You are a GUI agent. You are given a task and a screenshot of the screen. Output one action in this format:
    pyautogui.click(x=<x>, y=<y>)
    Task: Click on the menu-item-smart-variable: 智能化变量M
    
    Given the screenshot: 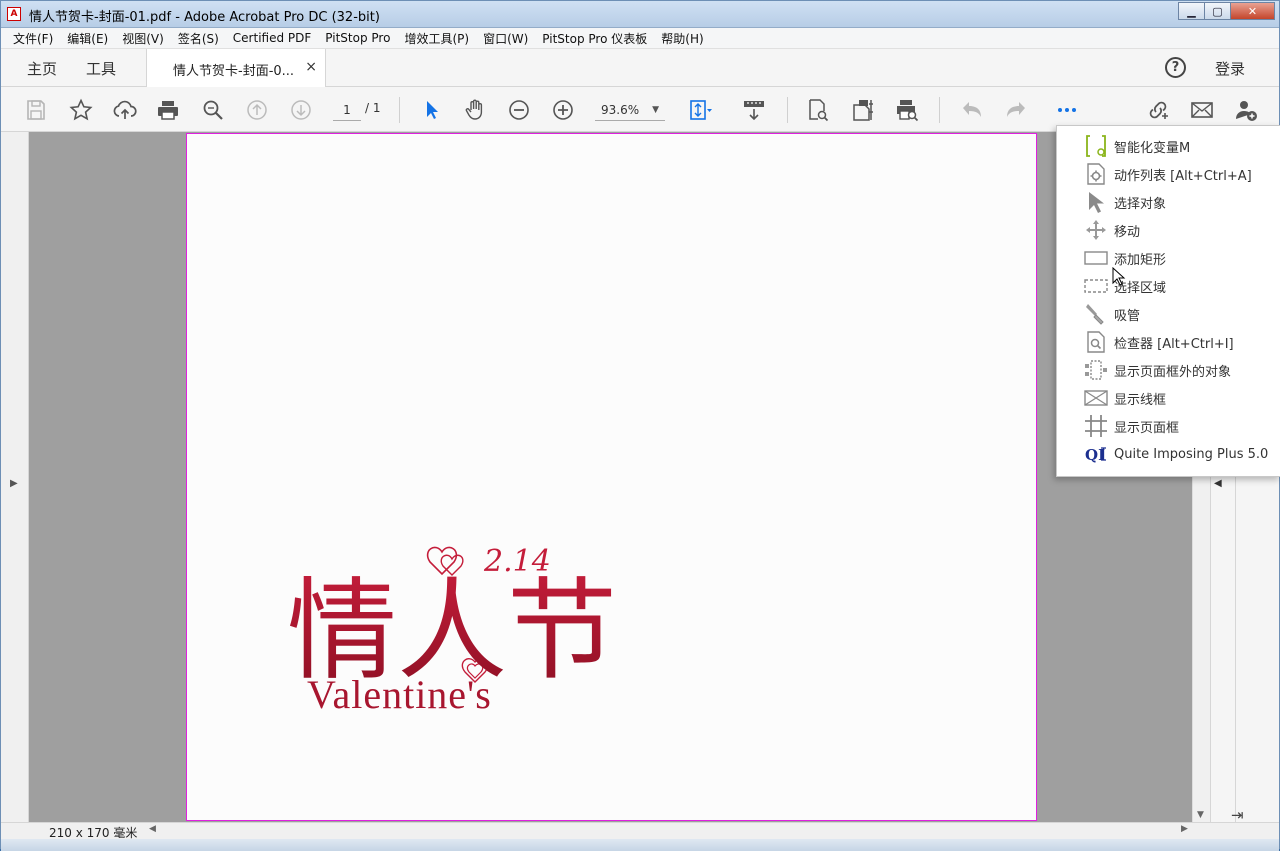 What is the action you would take?
    pyautogui.click(x=1168, y=146)
    